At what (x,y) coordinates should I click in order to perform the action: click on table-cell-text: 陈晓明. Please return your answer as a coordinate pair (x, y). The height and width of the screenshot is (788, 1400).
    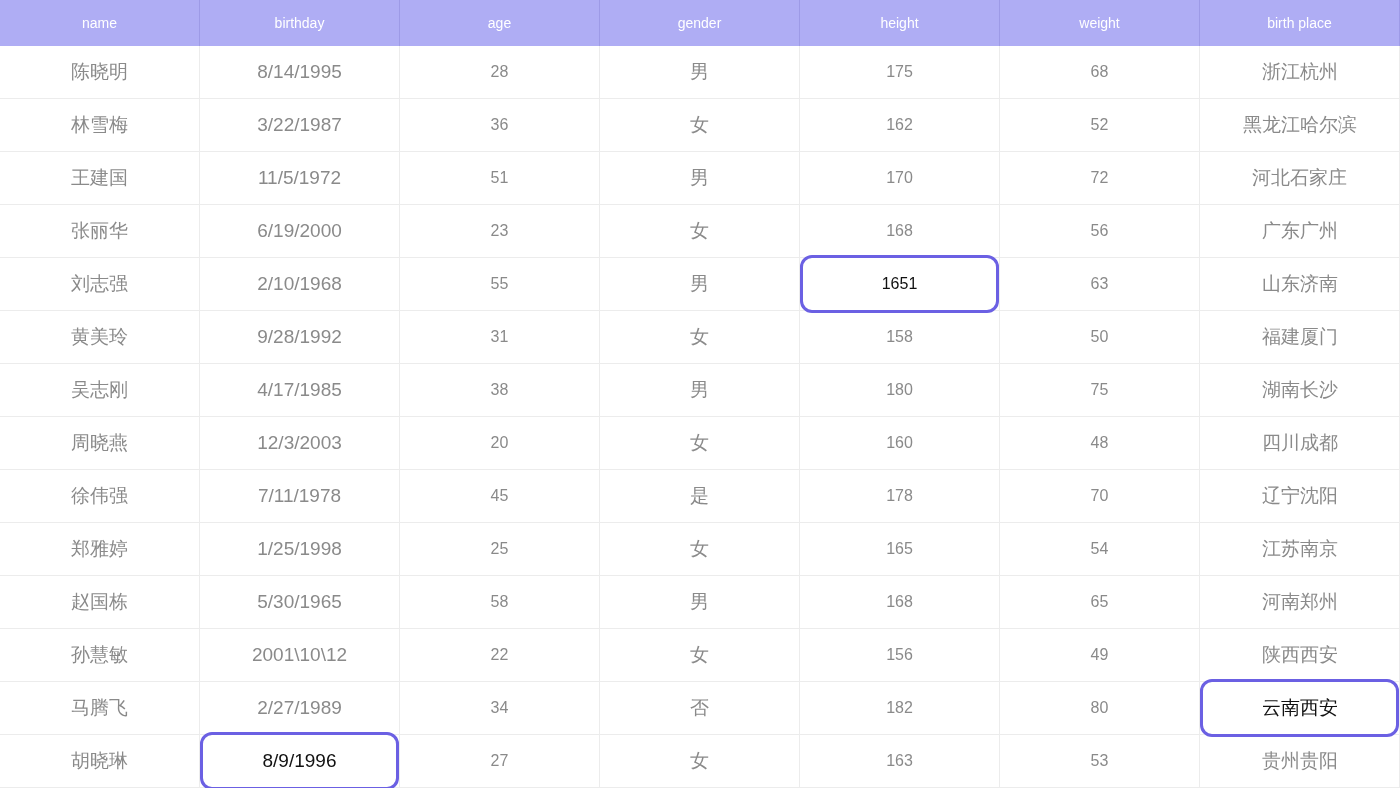
    Looking at the image, I should click on (99, 71).